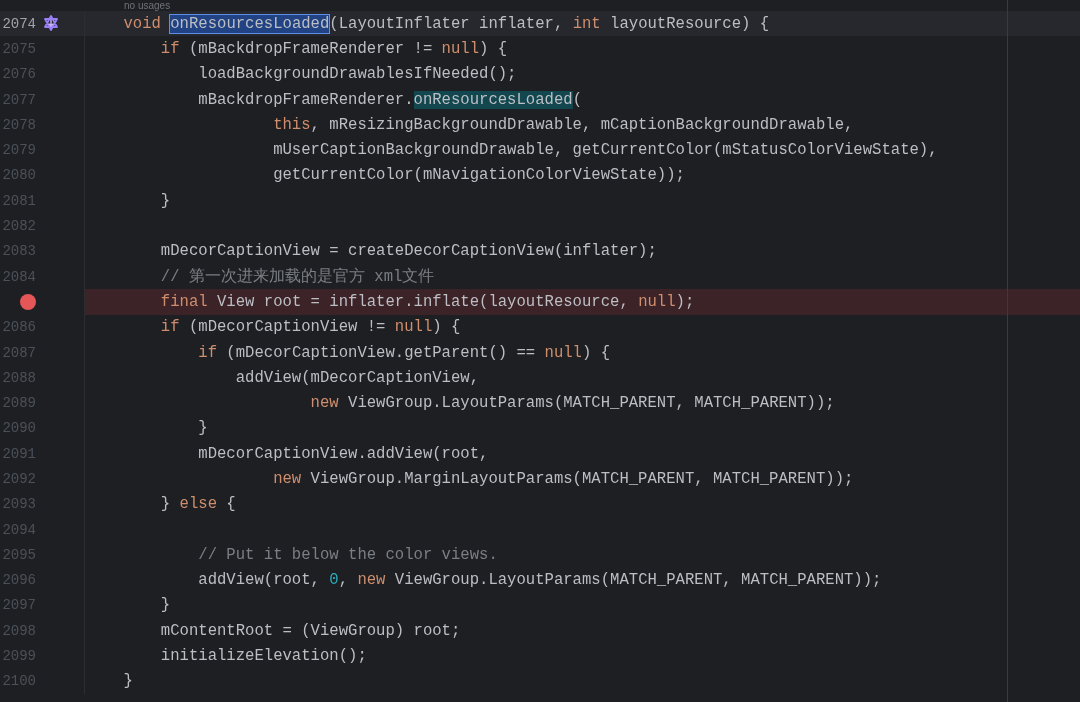 The image size is (1080, 702). I want to click on code-line: } else {, so click(197, 504).